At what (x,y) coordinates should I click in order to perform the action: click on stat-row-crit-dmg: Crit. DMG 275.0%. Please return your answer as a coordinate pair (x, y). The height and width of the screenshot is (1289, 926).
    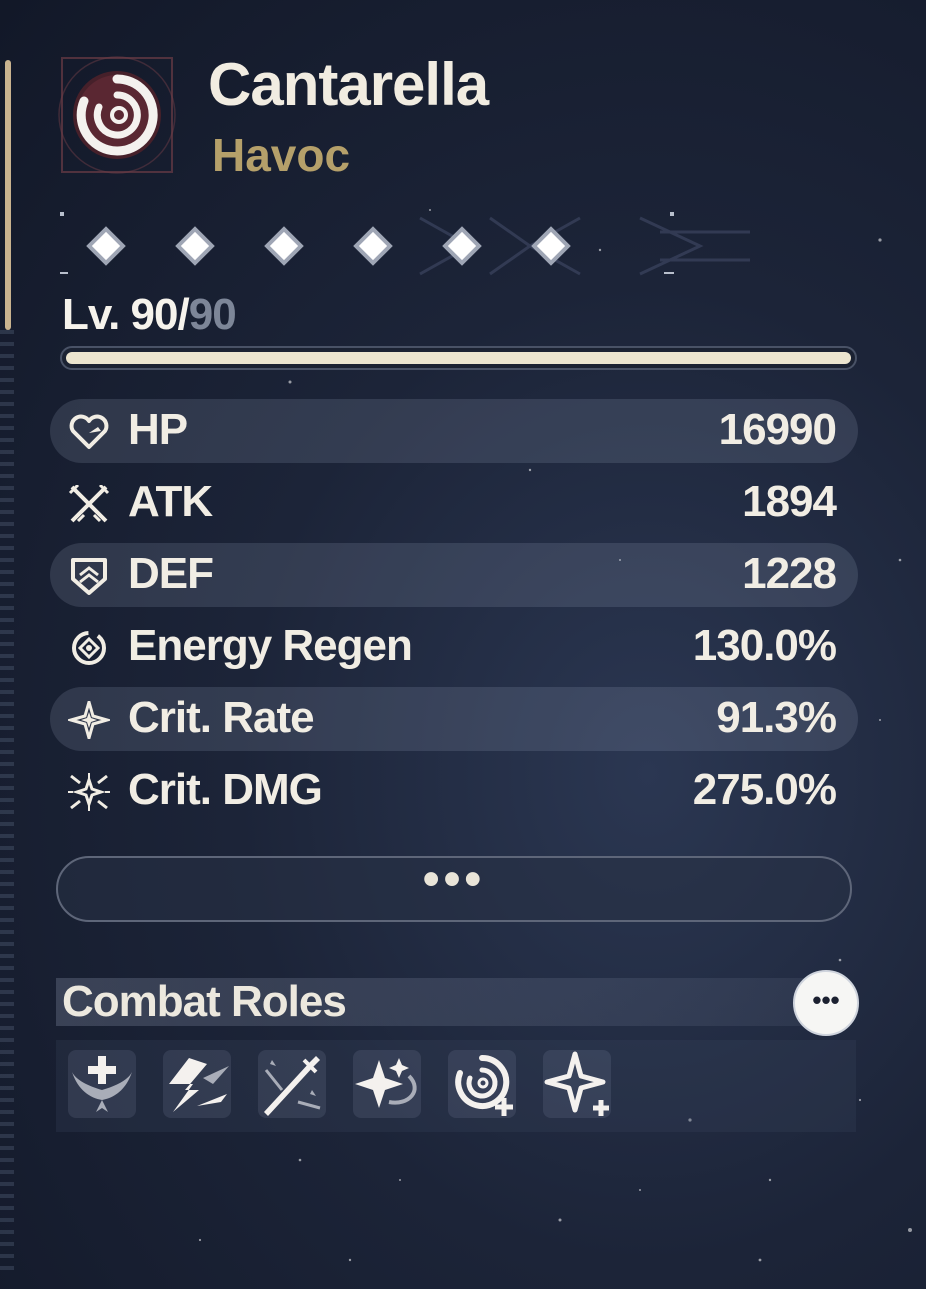
    Looking at the image, I should click on (454, 791).